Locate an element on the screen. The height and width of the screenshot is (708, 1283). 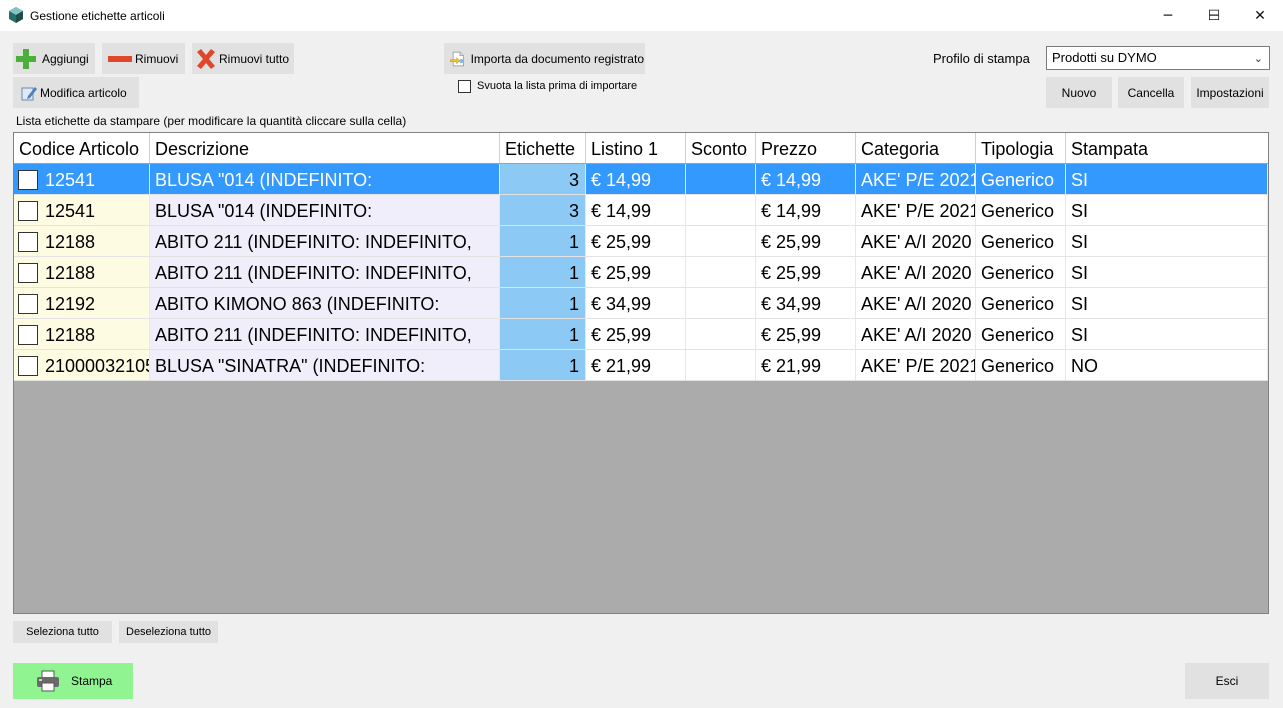
settings-button: Impostazioni is located at coordinates (1230, 92).